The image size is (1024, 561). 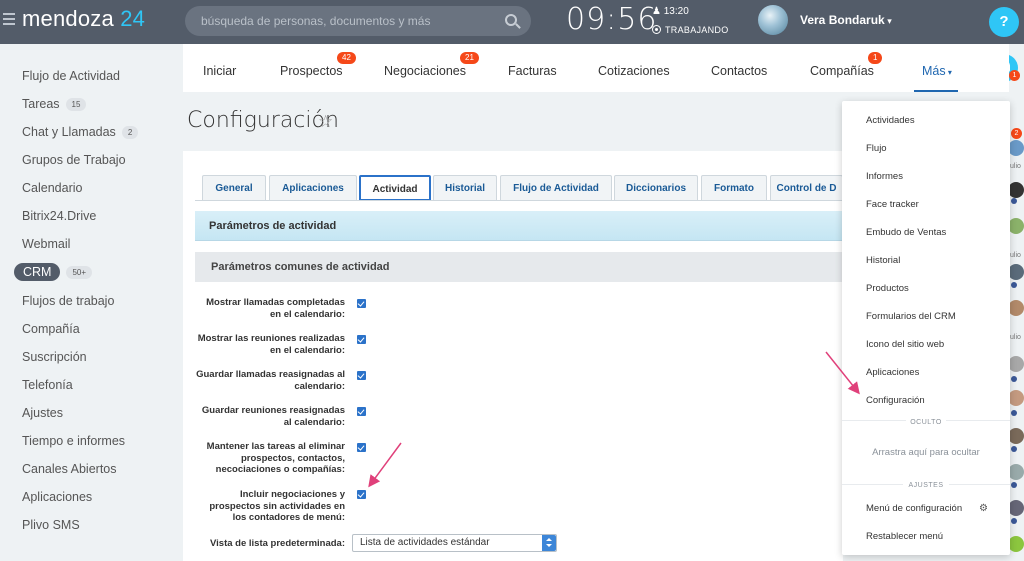 I want to click on tab: Aplicaciones, so click(x=313, y=188).